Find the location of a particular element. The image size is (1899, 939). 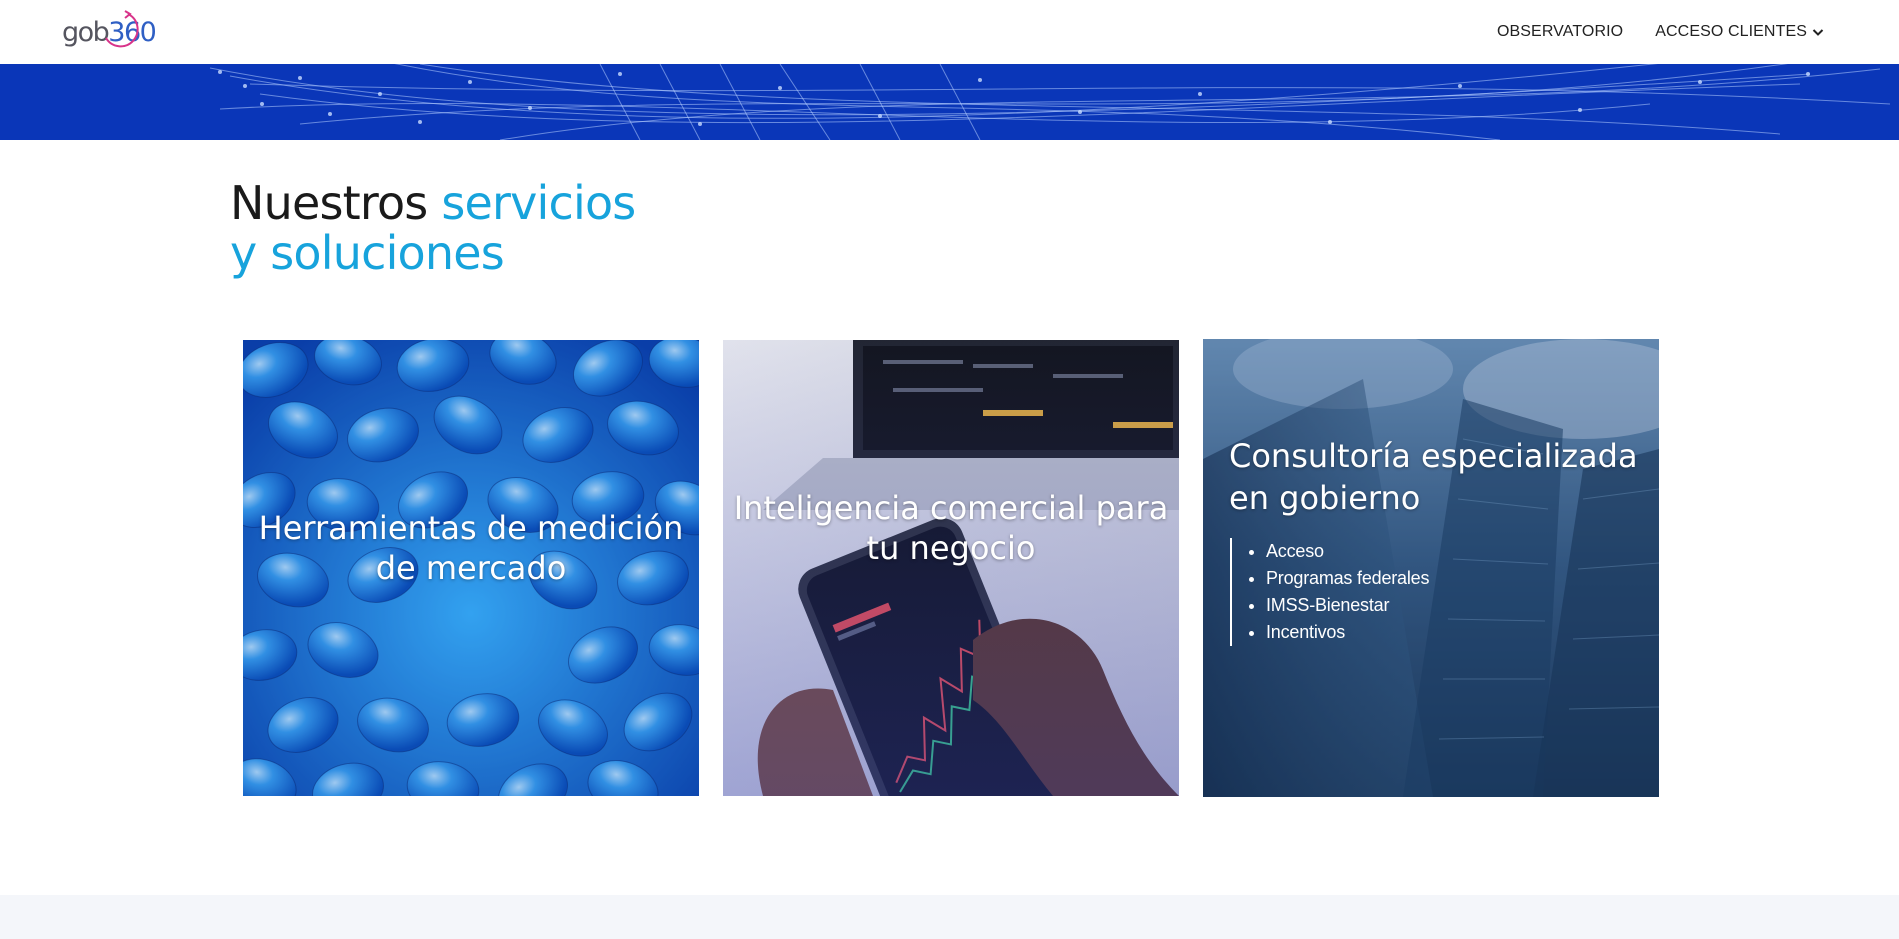

nav-observatorio-label: OBSERVATORIO is located at coordinates (1560, 31).